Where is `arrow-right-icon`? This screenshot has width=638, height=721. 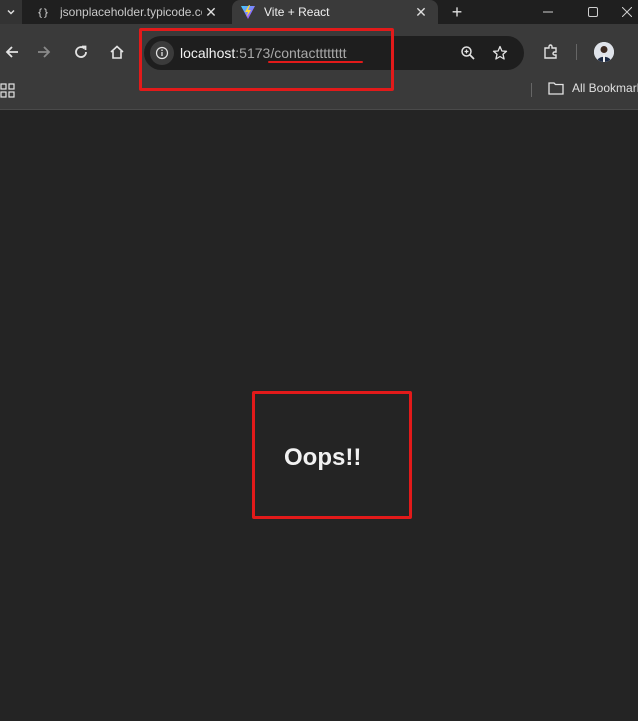 arrow-right-icon is located at coordinates (44, 52).